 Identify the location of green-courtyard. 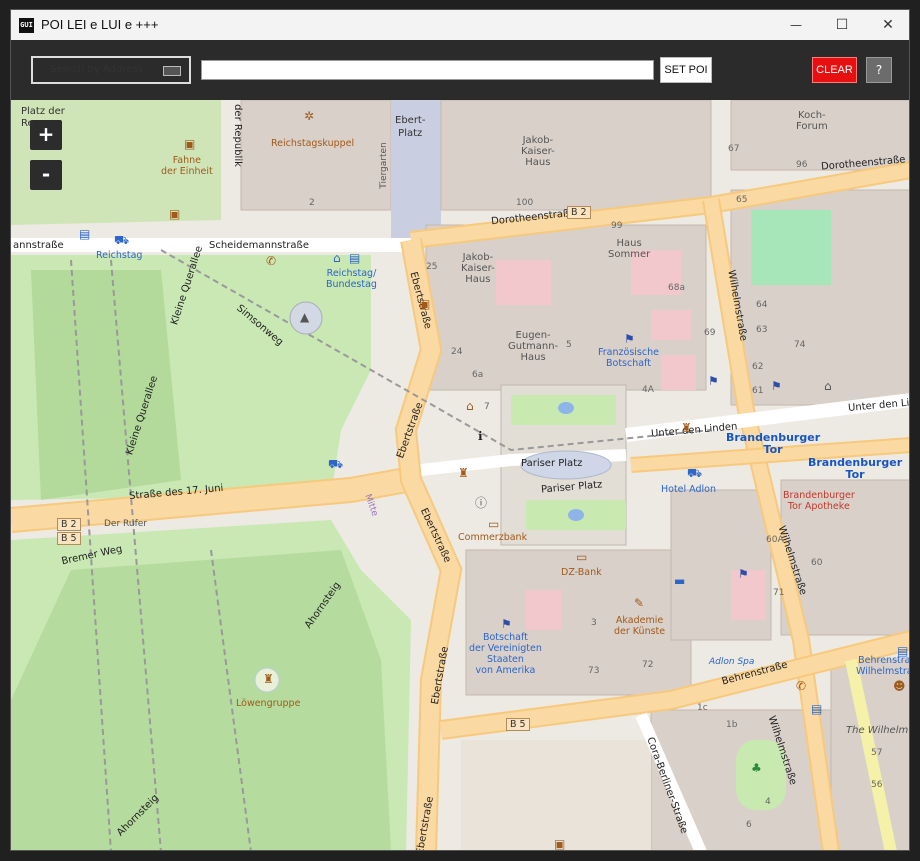
(791, 247).